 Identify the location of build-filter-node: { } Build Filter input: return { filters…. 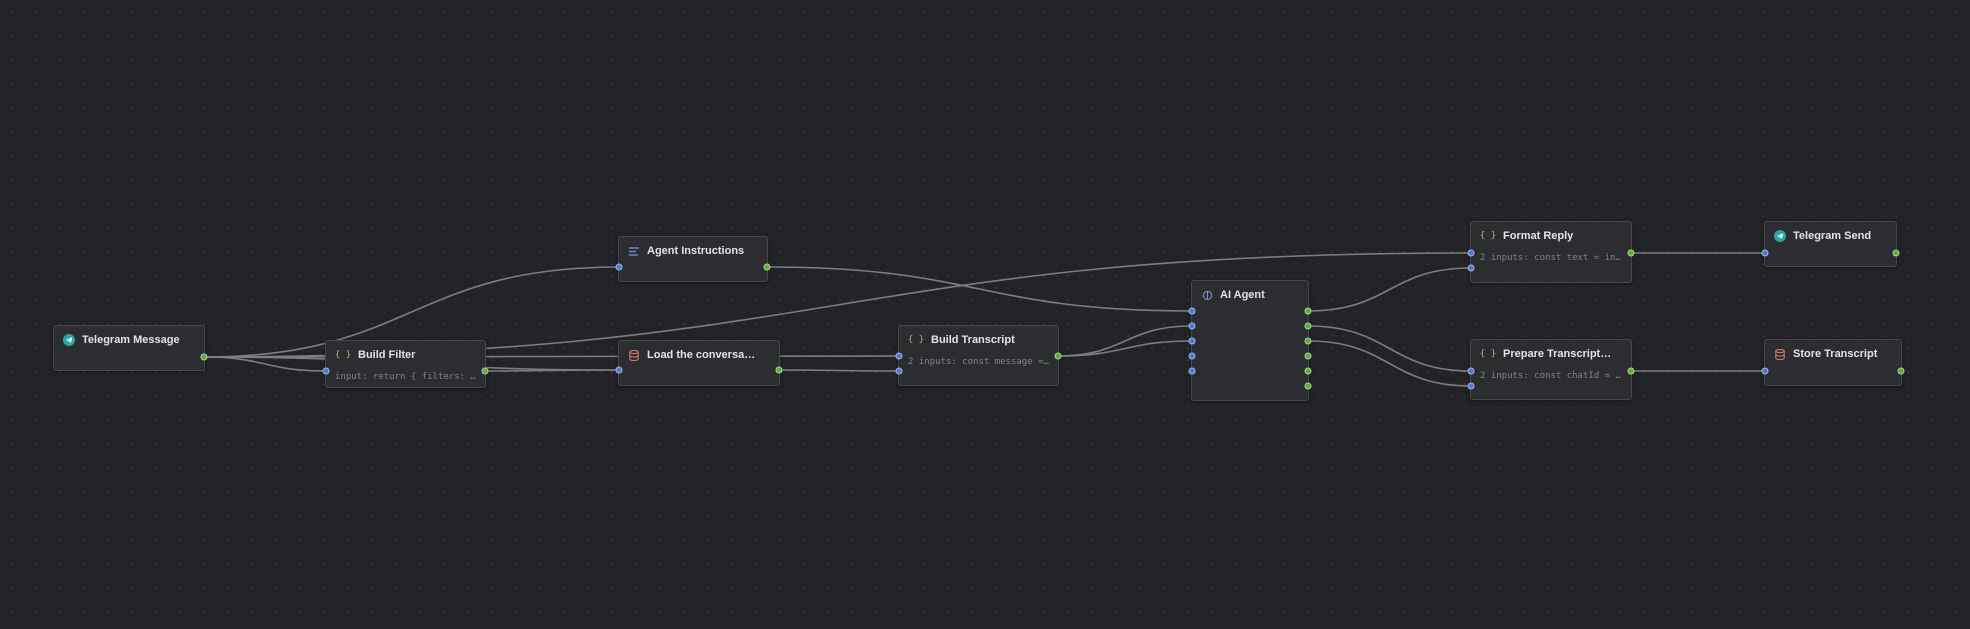
(405, 364).